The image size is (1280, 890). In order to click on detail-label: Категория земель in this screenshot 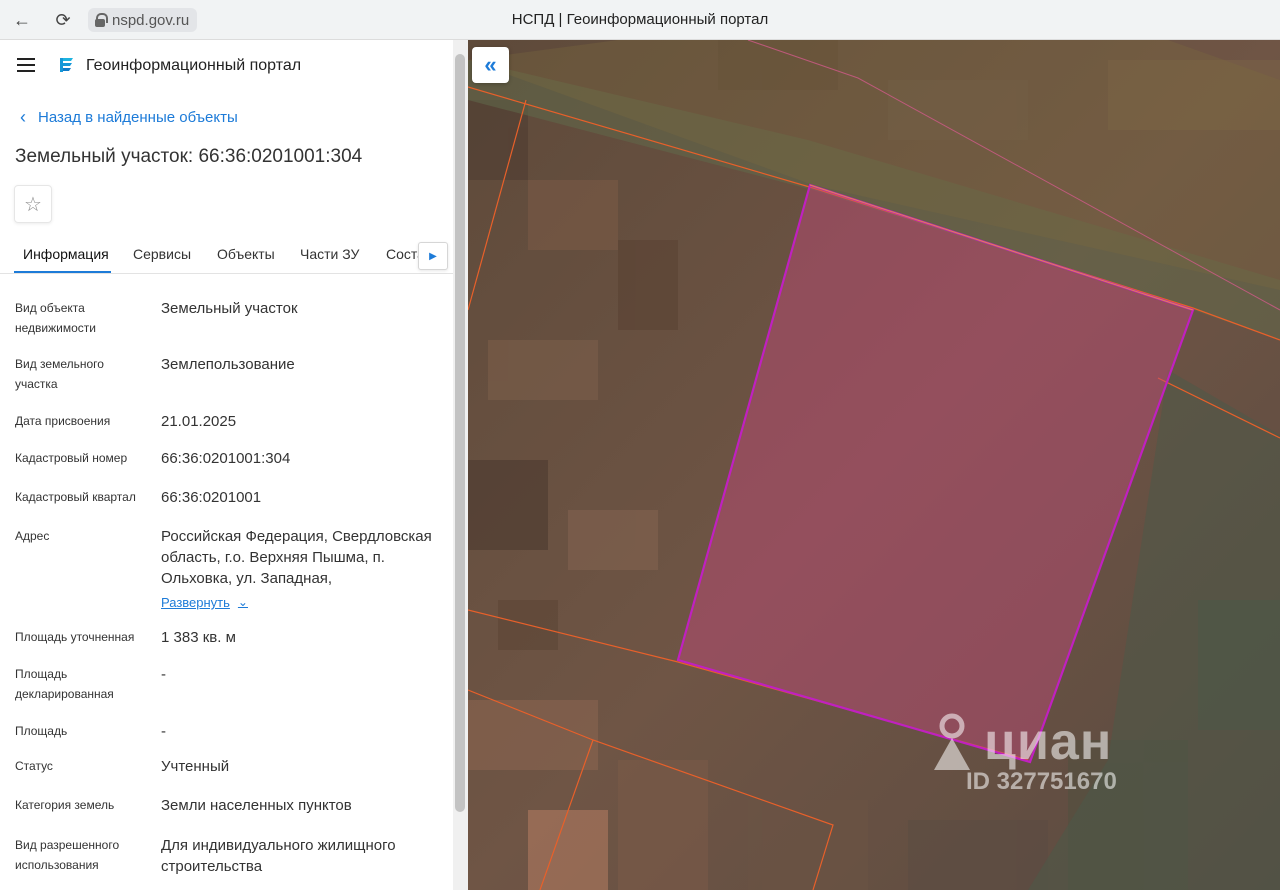, I will do `click(65, 805)`.